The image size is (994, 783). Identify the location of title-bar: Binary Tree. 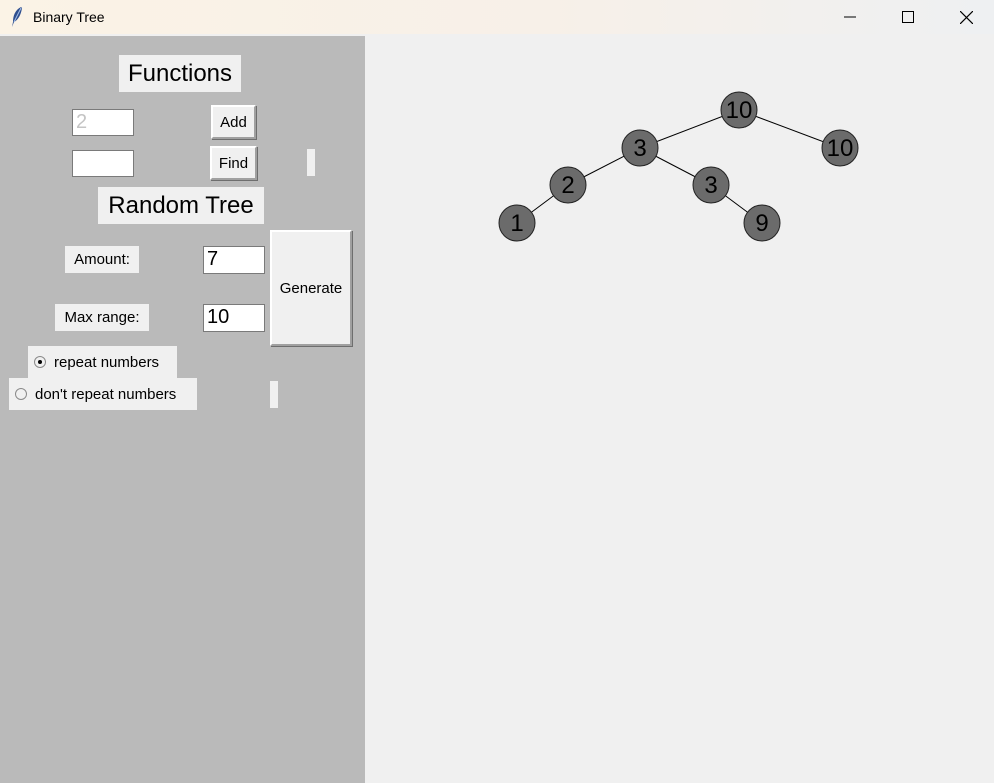
(497, 17).